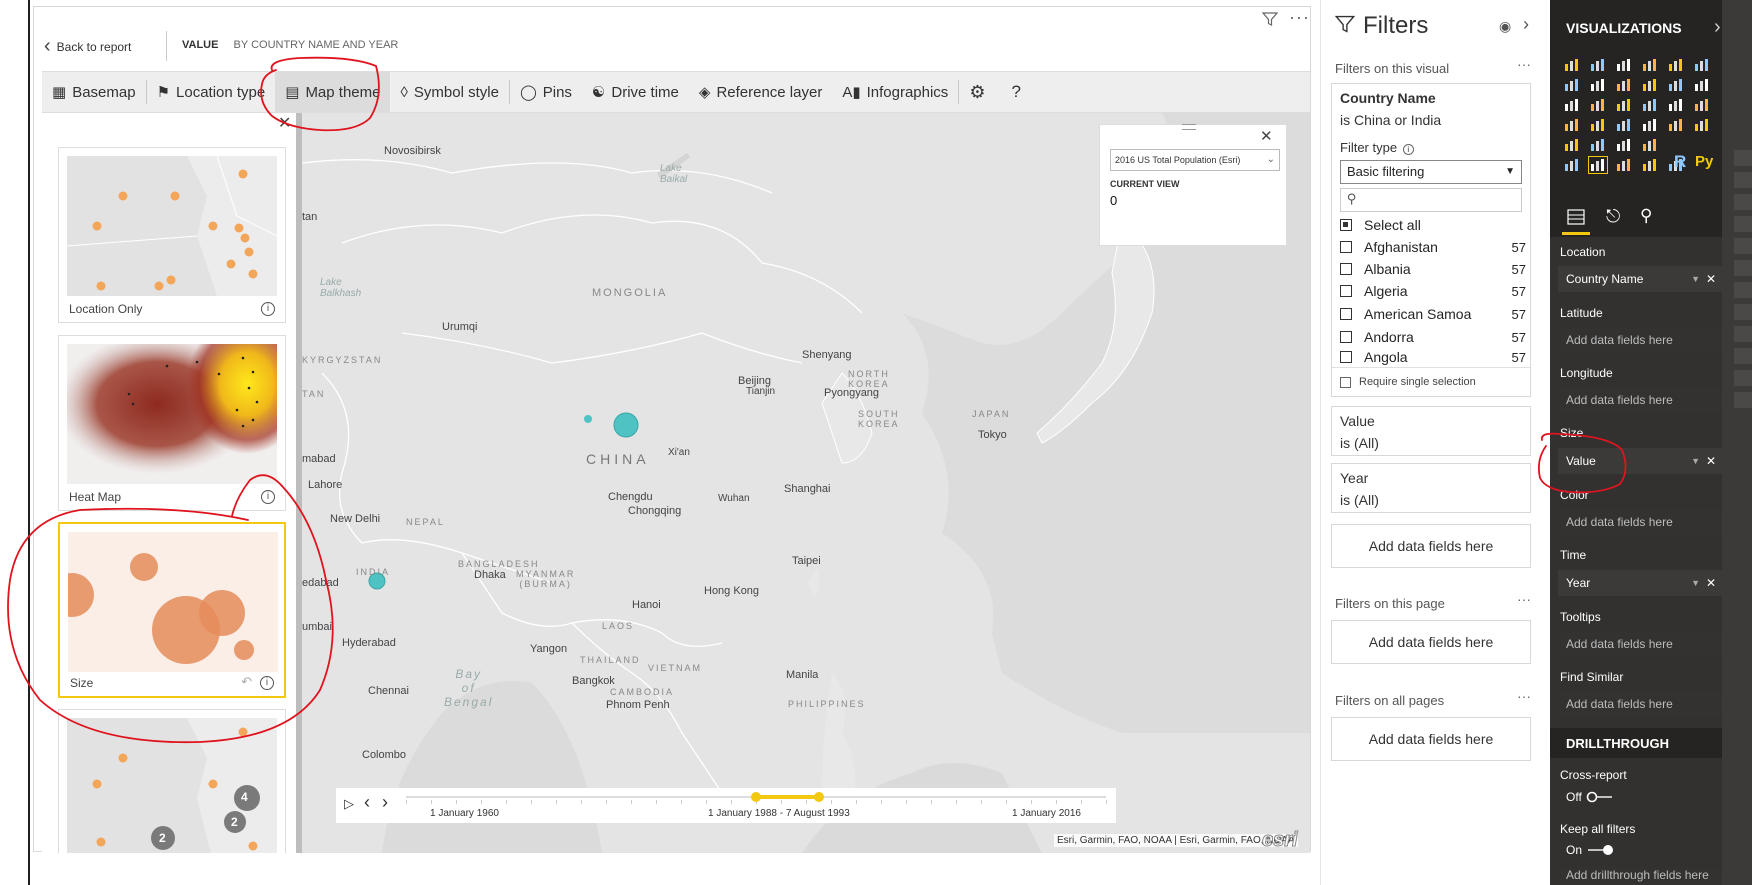 The height and width of the screenshot is (885, 1752). I want to click on paint-roller-icon: ⎋, so click(1613, 216).